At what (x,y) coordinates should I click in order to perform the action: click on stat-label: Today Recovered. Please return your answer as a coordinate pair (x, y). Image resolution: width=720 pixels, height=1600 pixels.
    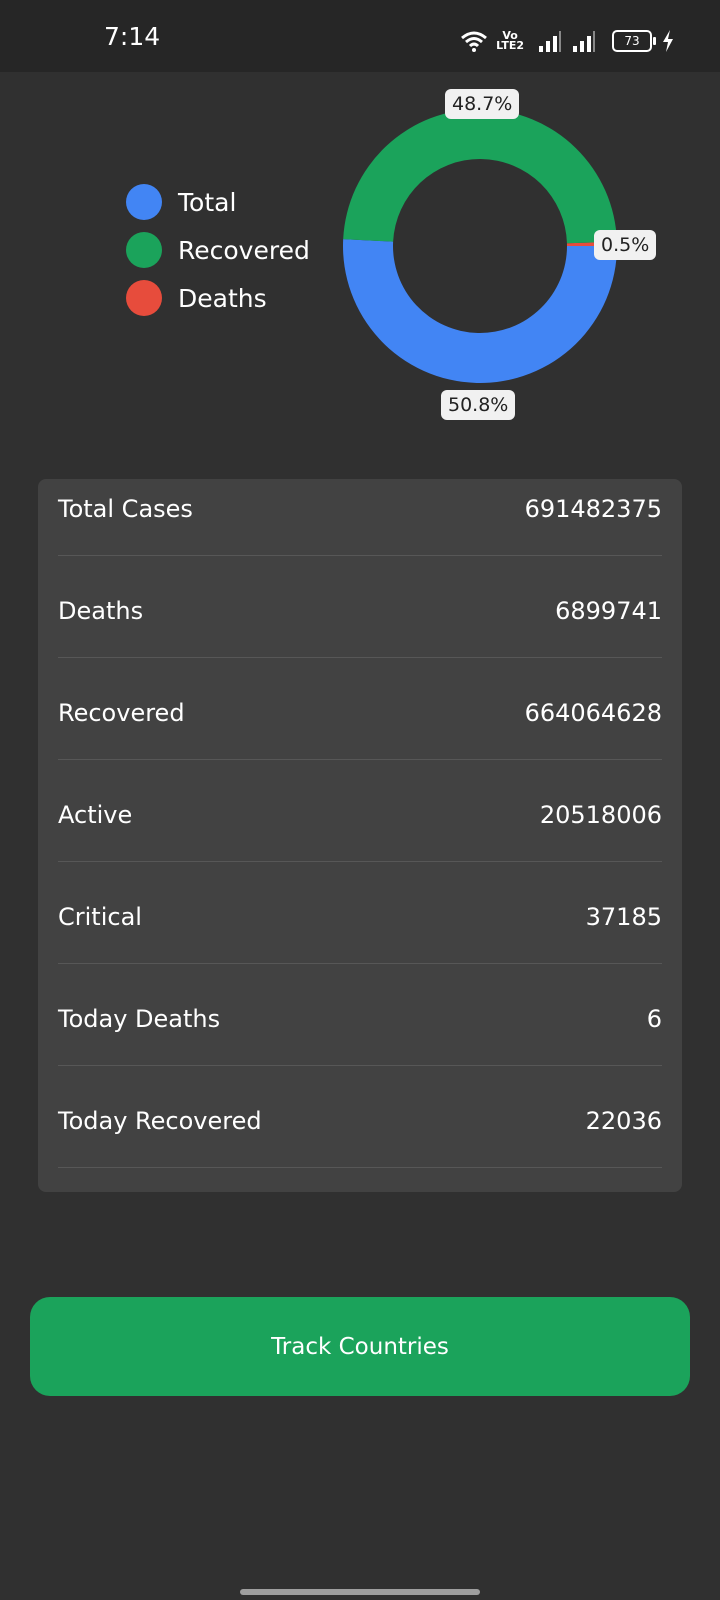
    Looking at the image, I should click on (160, 1121).